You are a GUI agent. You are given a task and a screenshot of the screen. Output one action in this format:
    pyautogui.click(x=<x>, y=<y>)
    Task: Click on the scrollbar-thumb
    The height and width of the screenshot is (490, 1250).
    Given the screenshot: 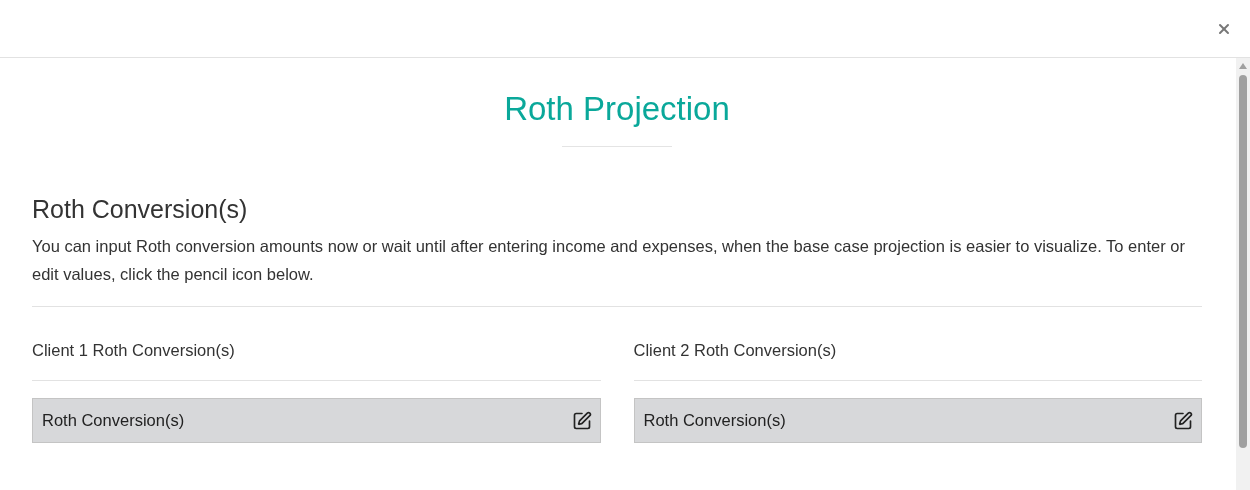 What is the action you would take?
    pyautogui.click(x=1243, y=261)
    